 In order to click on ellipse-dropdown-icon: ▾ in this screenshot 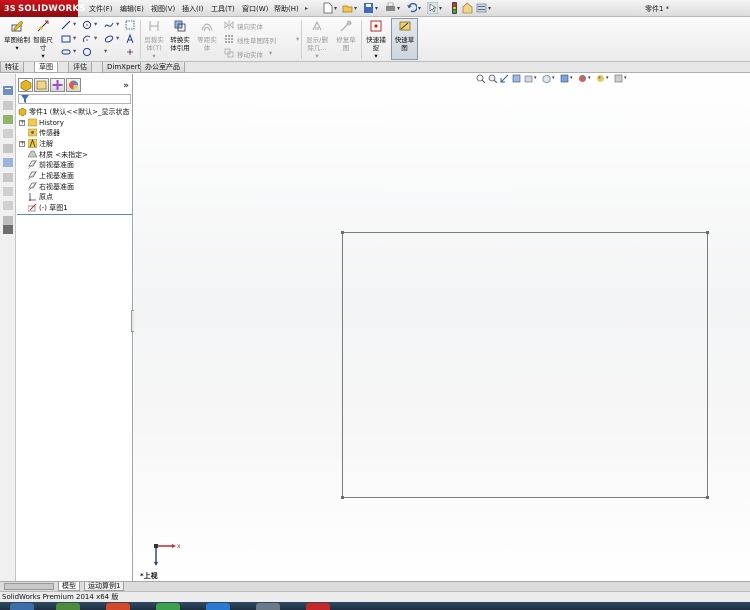, I will do `click(117, 38)`.